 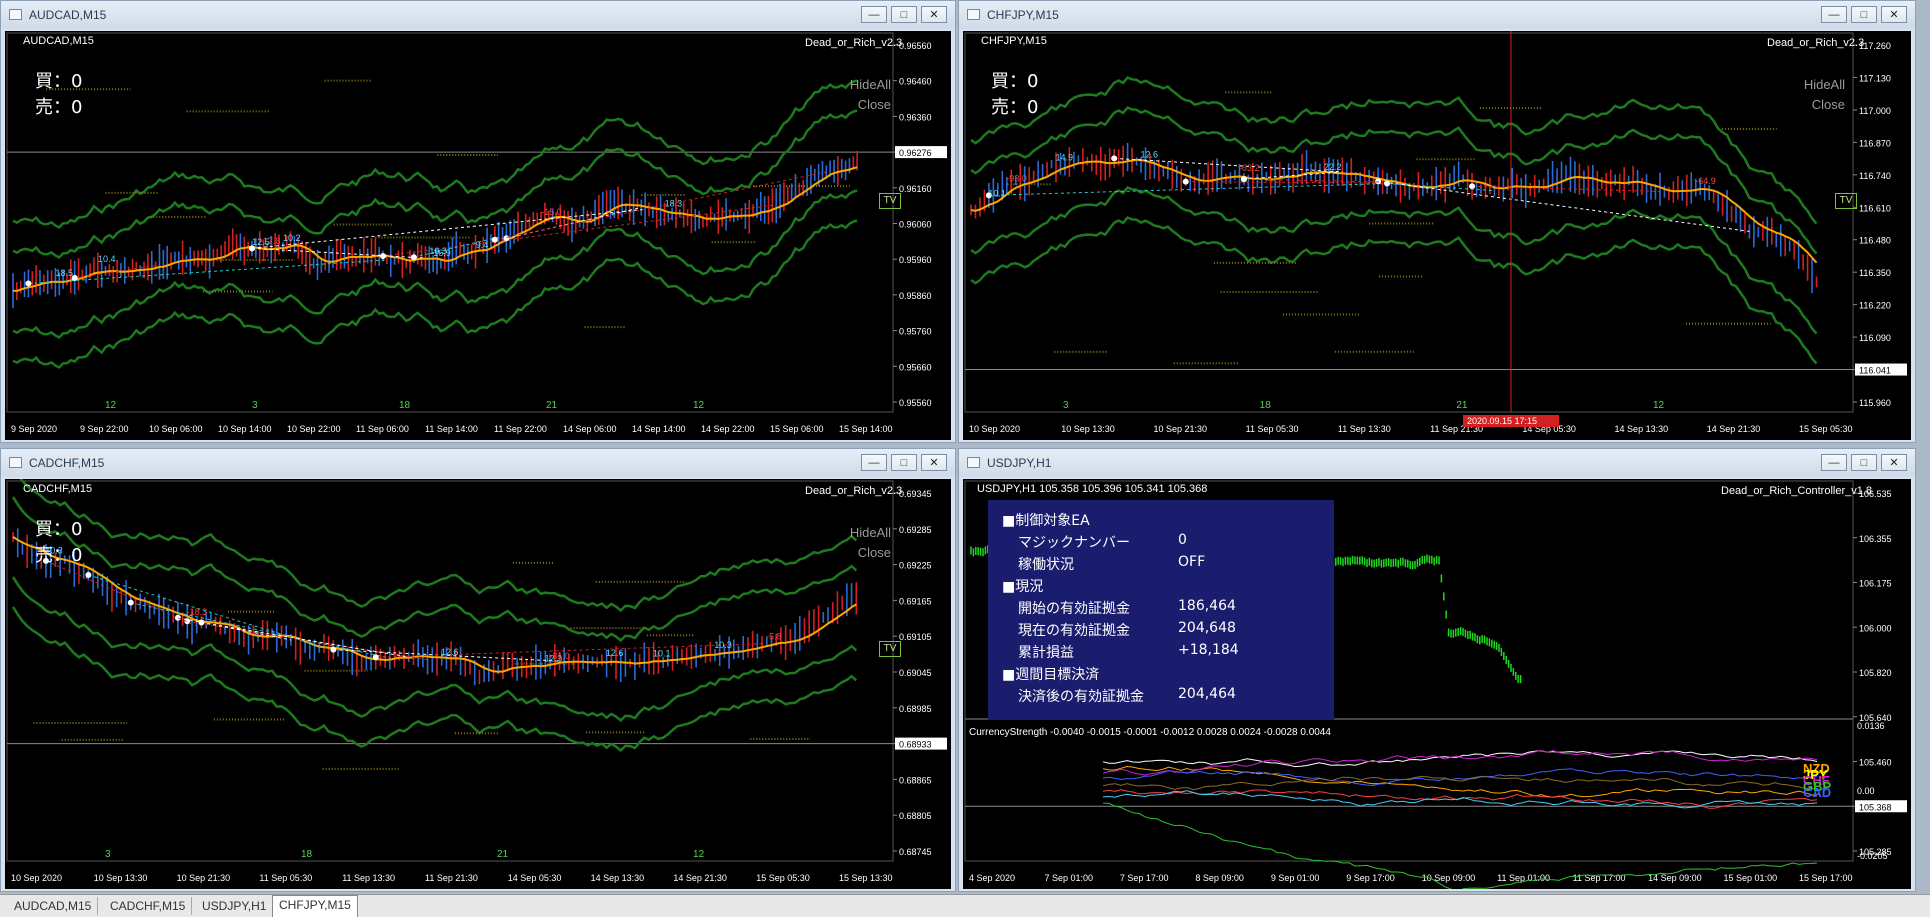 I want to click on sell-count: 売：0, so click(x=1015, y=107).